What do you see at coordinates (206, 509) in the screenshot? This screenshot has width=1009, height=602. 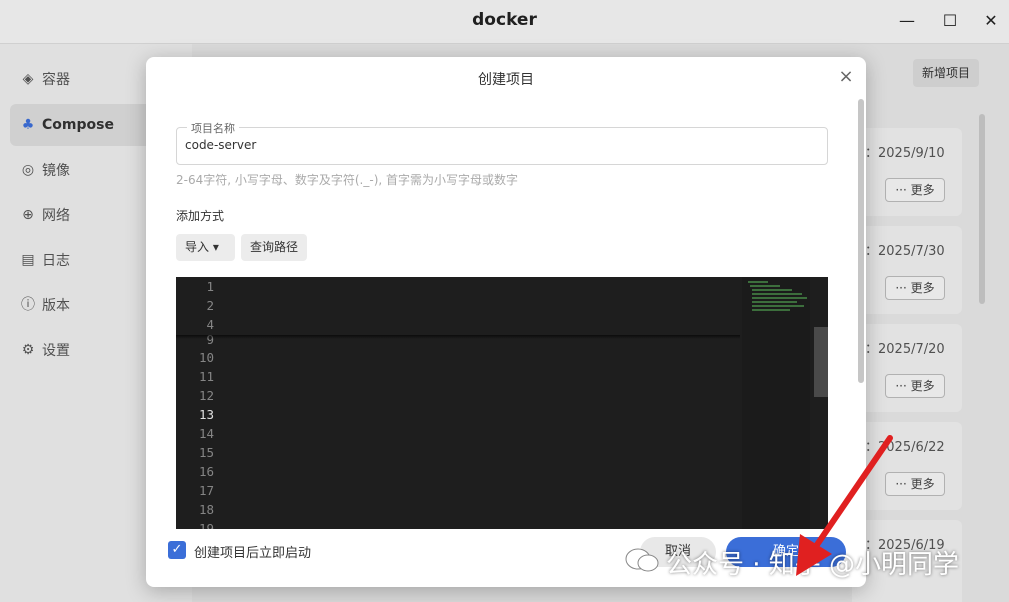 I see `line-number: 18` at bounding box center [206, 509].